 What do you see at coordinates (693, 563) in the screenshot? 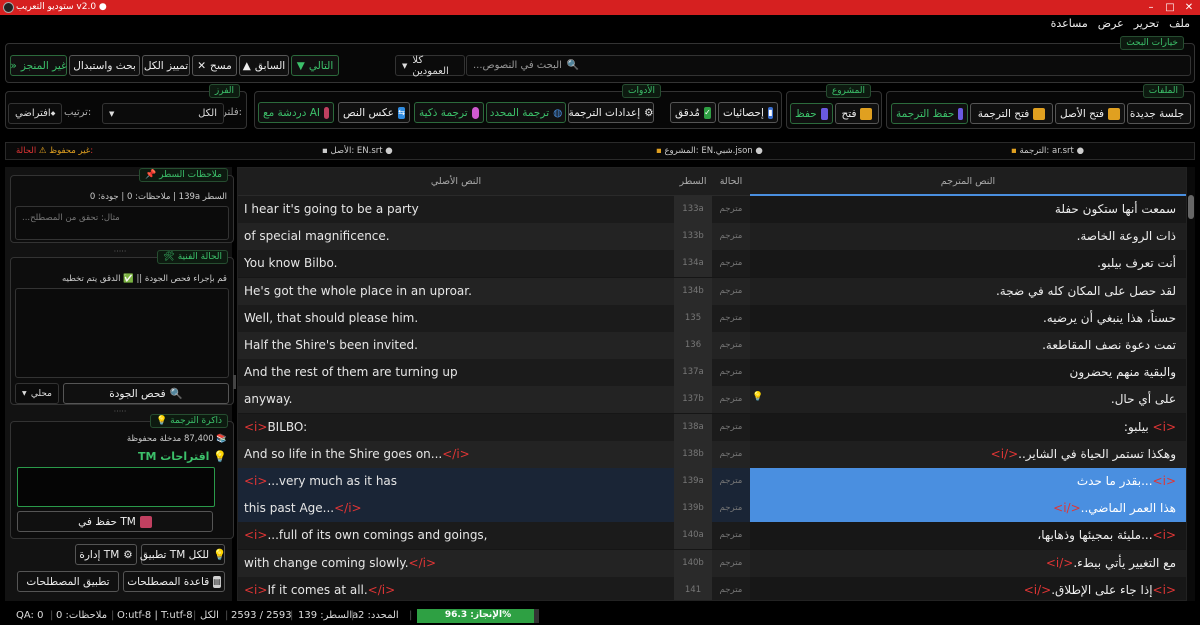
I see `line-cell: 140b` at bounding box center [693, 563].